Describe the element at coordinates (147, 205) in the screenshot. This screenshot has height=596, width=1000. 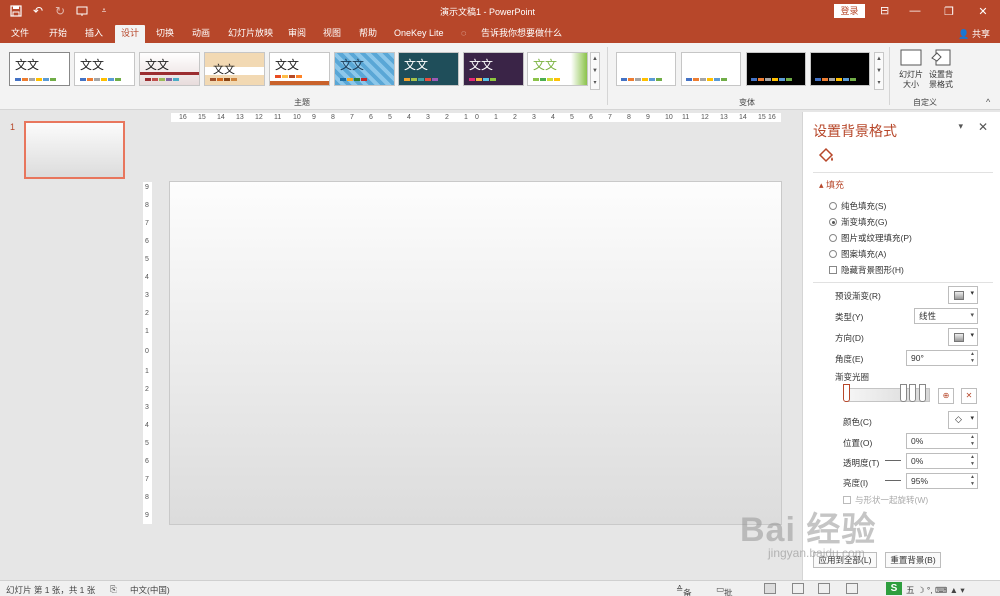
I see `ruler-label: 8` at that location.